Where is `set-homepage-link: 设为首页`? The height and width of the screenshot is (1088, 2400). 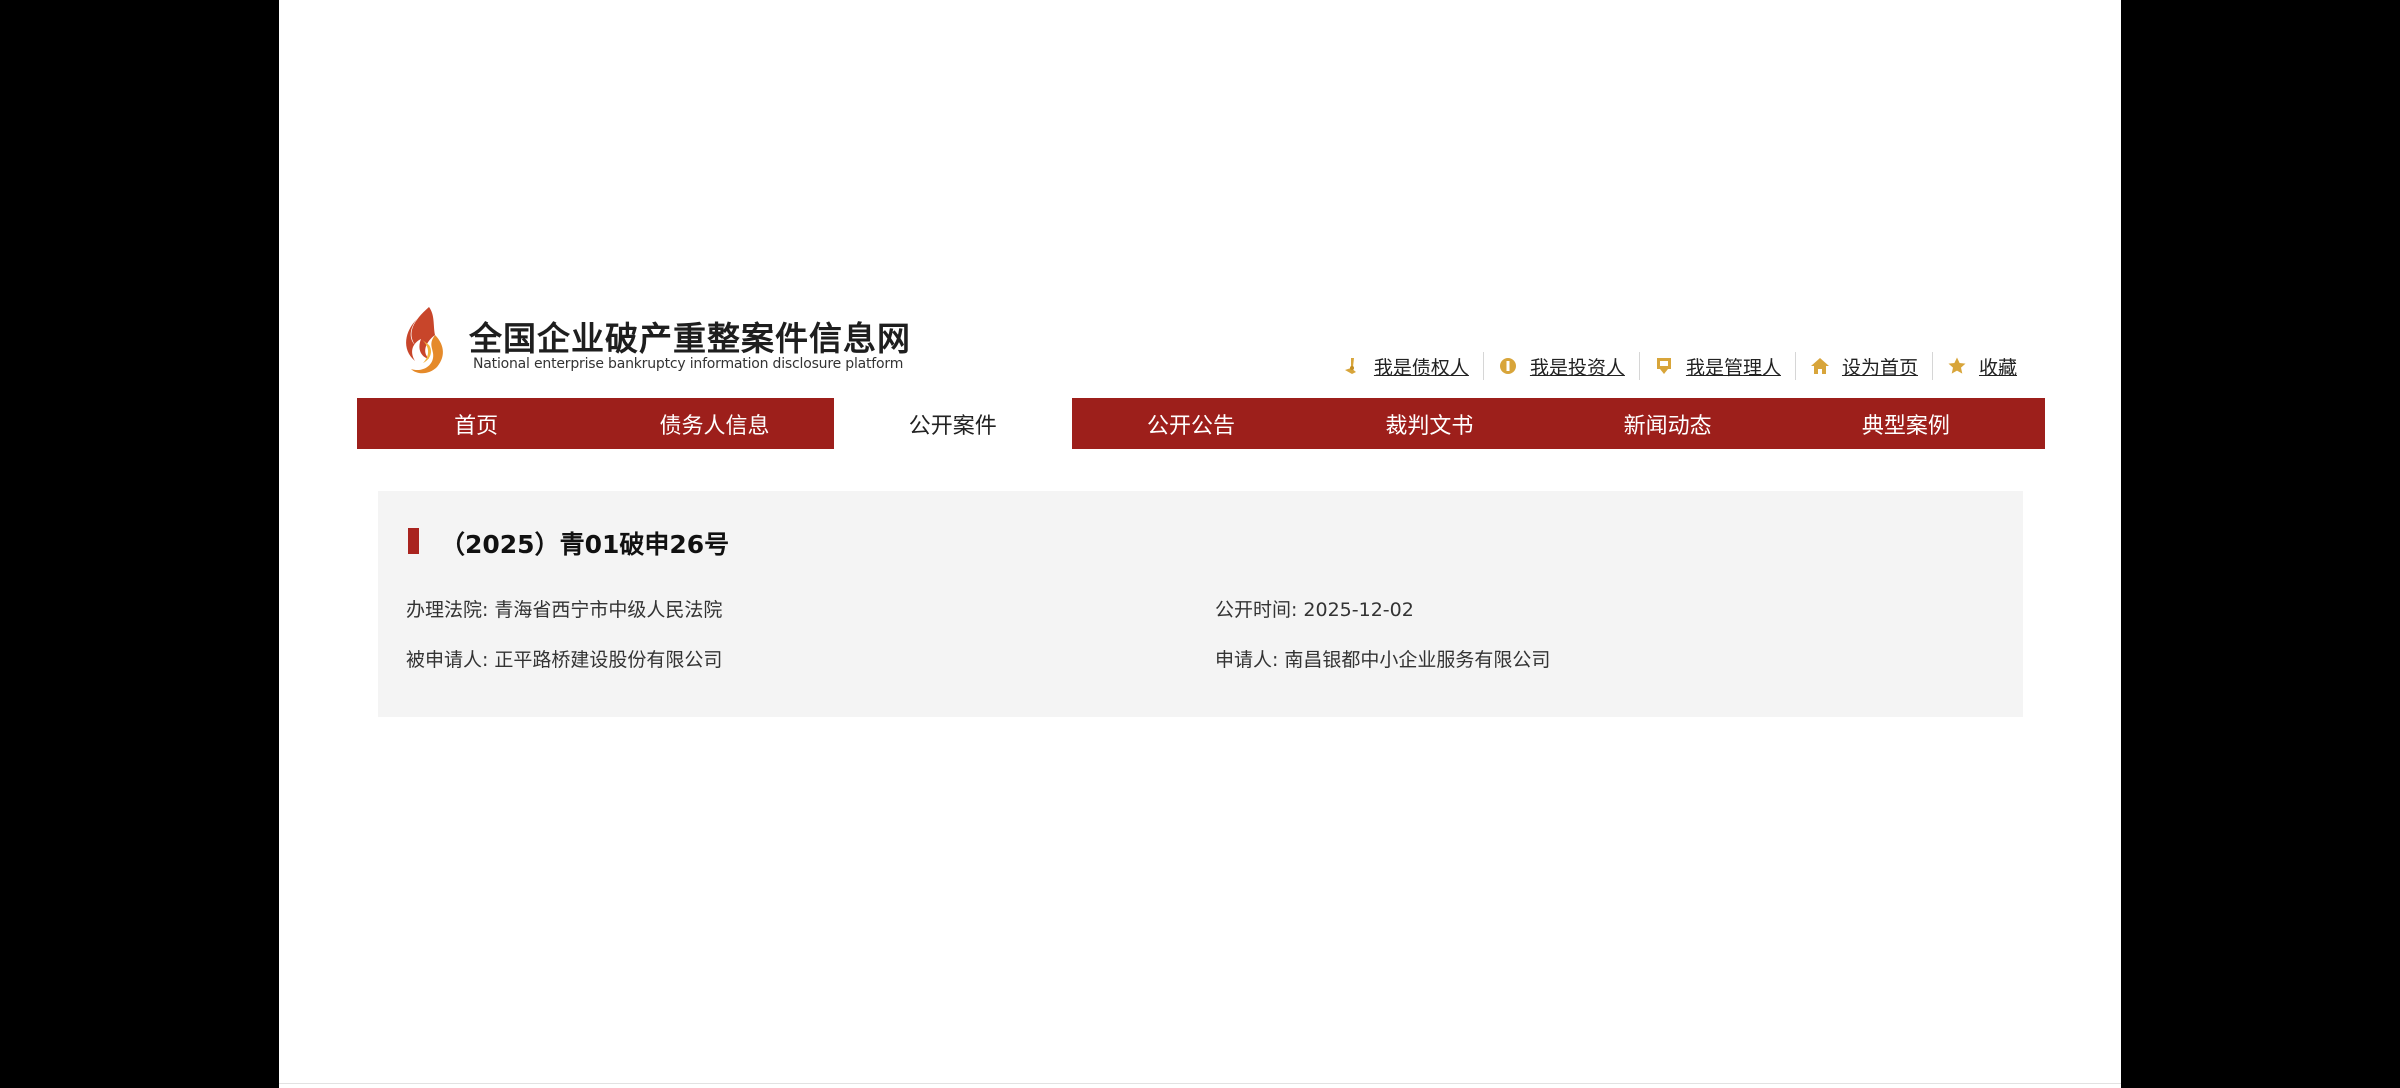 set-homepage-link: 设为首页 is located at coordinates (1863, 366).